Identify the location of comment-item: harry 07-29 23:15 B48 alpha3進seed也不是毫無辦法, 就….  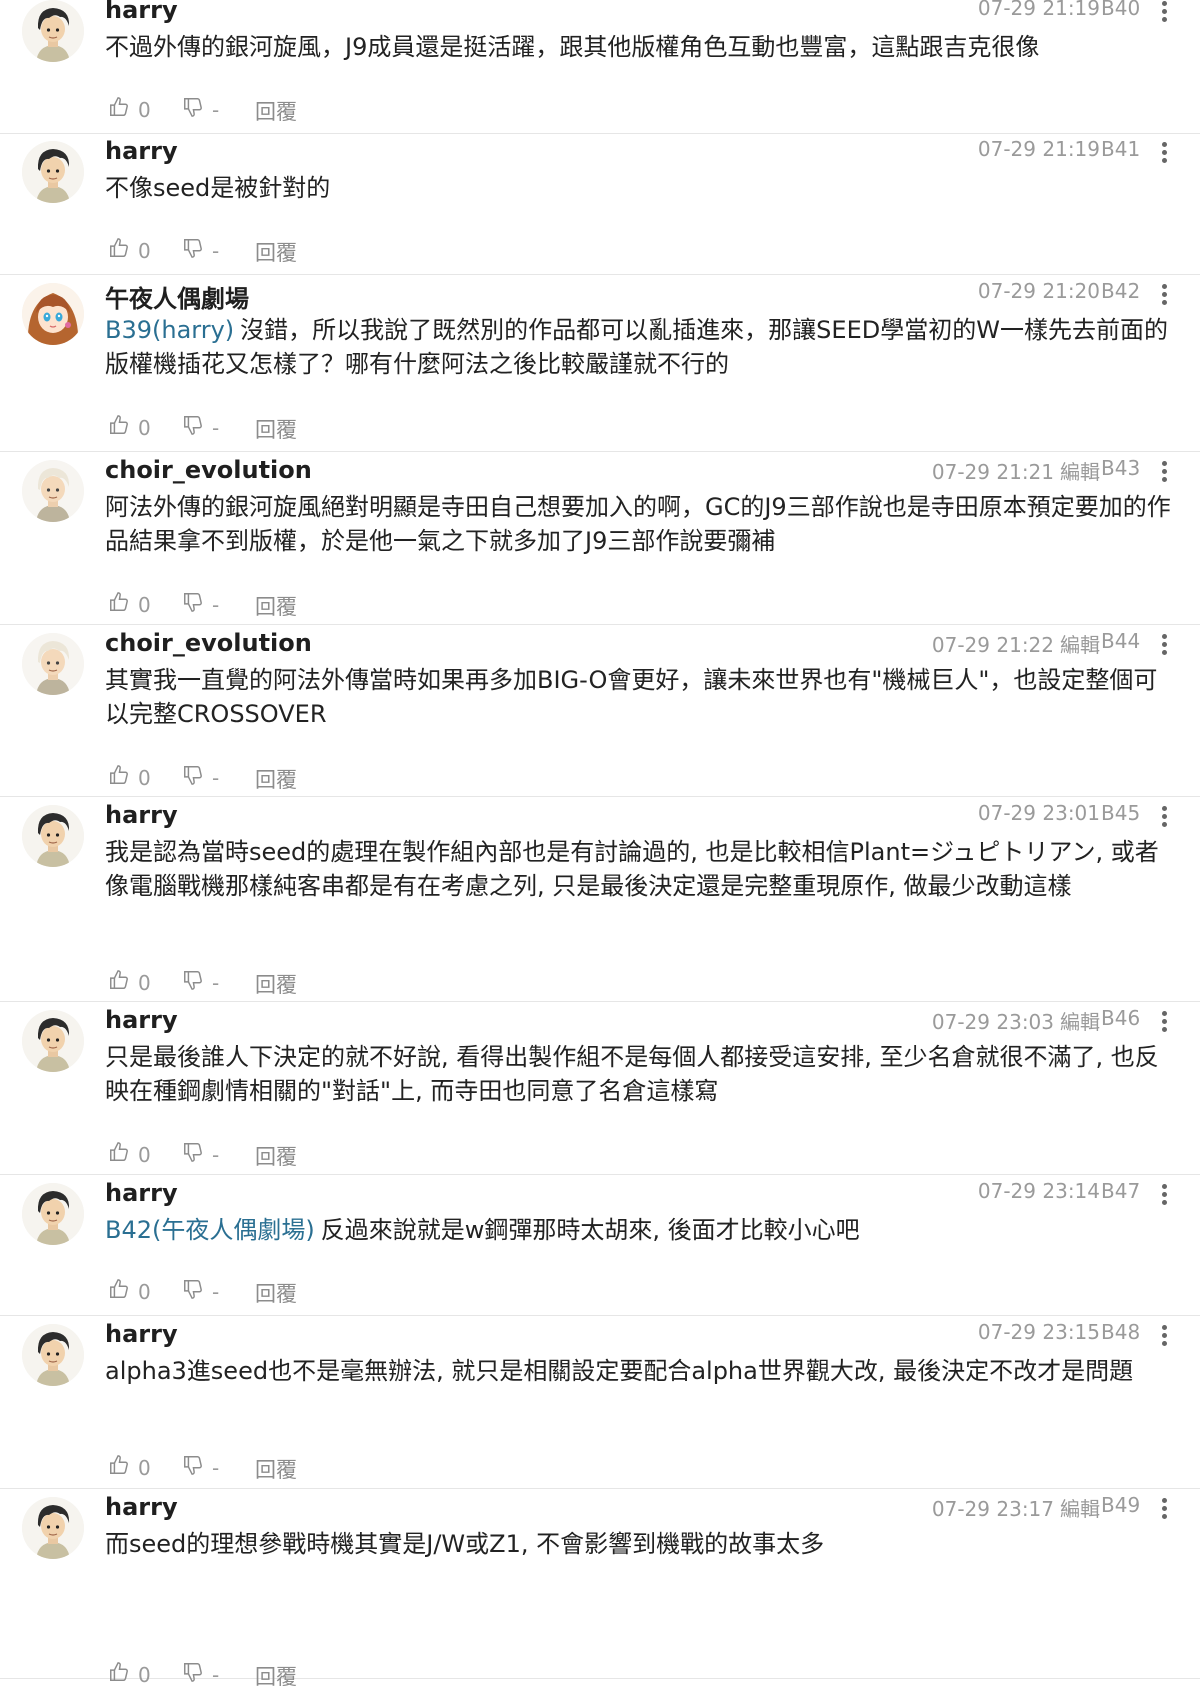
(600, 1402).